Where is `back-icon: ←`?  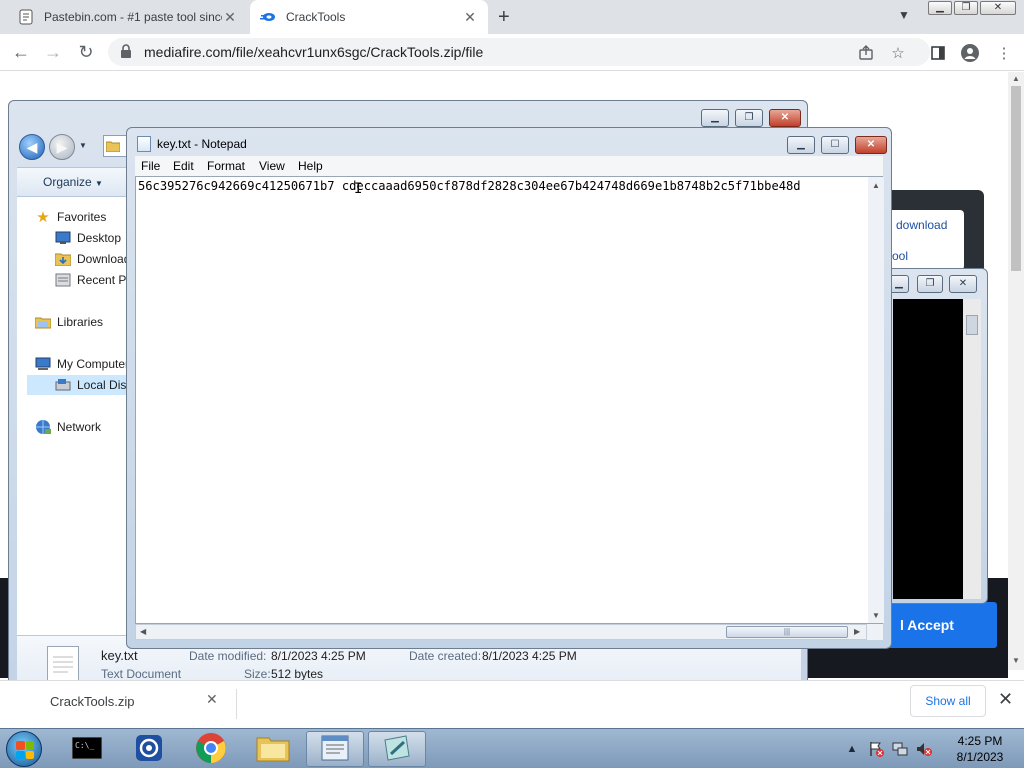 back-icon: ← is located at coordinates (21, 52).